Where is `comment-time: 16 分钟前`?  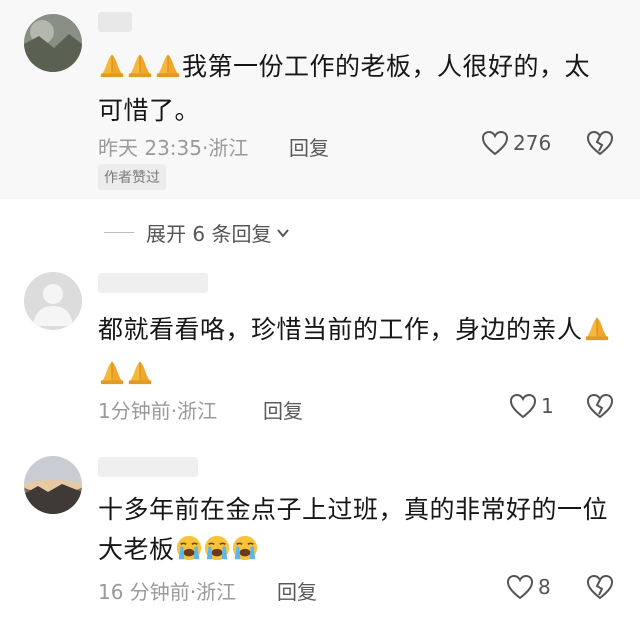 comment-time: 16 分钟前 is located at coordinates (144, 592).